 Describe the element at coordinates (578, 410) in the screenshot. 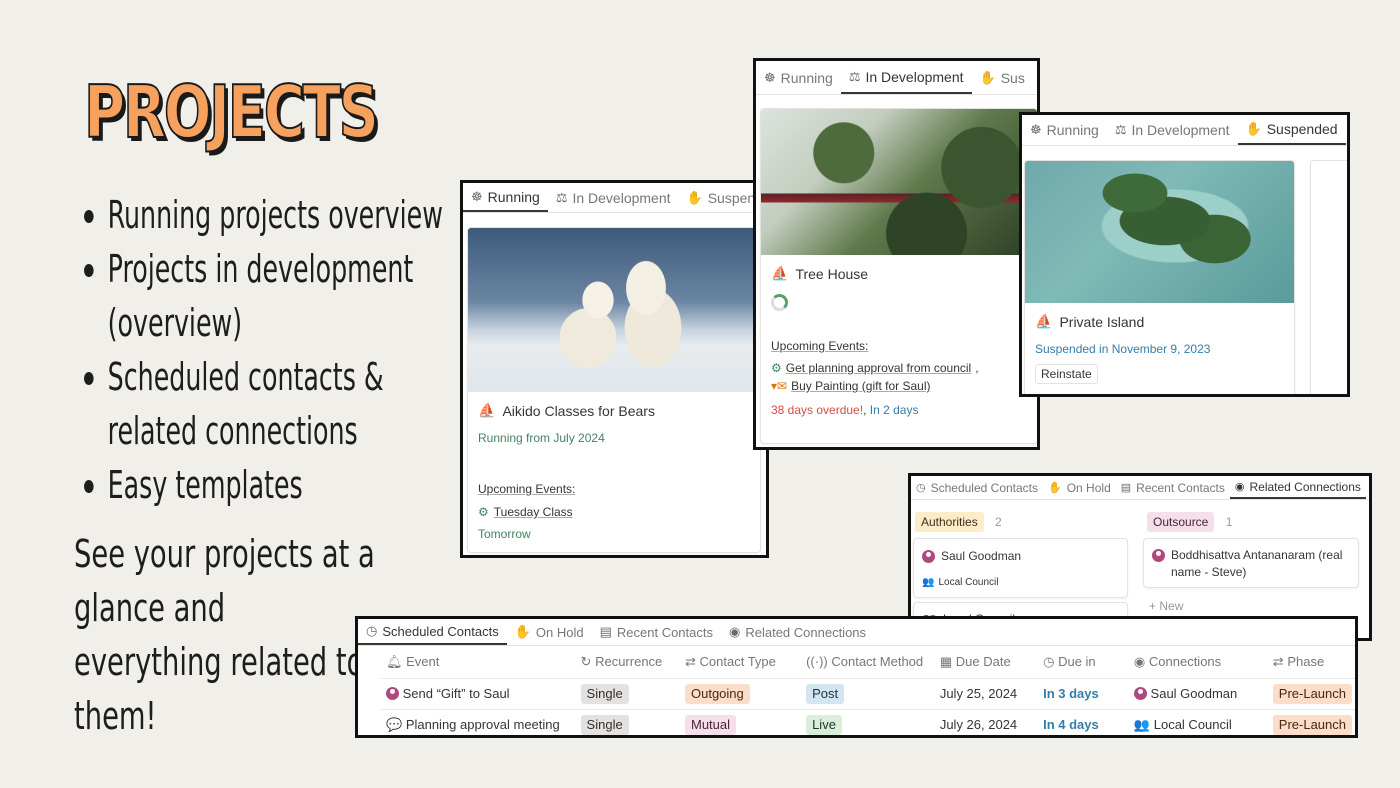

I see `project-name: Aikido Classes for Bears` at that location.